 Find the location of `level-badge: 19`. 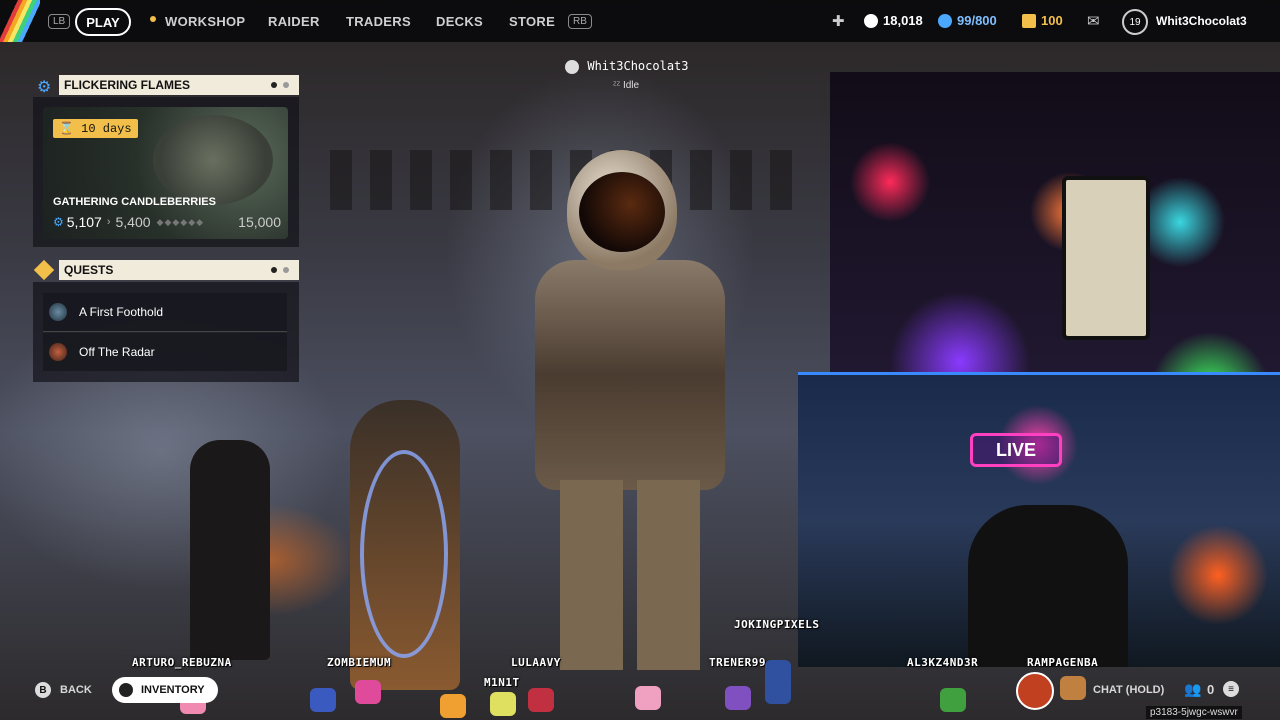

level-badge: 19 is located at coordinates (1135, 22).